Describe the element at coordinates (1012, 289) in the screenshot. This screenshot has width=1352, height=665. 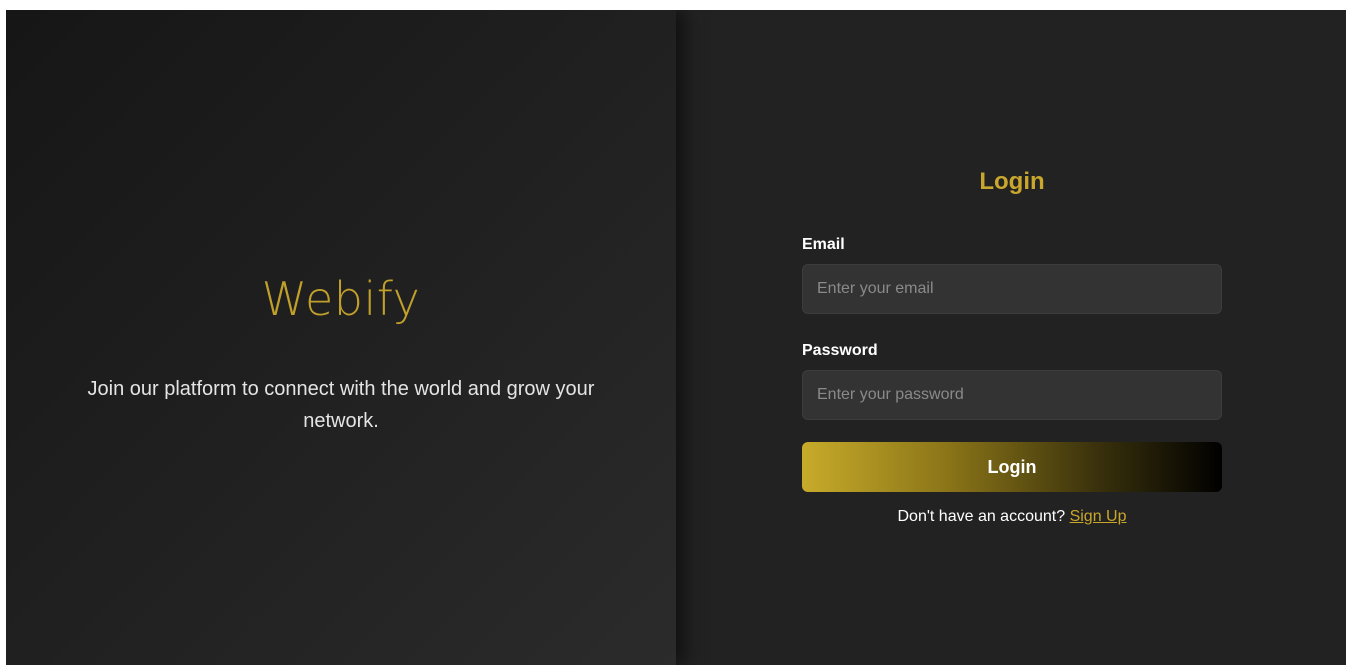
I see `email-input` at that location.